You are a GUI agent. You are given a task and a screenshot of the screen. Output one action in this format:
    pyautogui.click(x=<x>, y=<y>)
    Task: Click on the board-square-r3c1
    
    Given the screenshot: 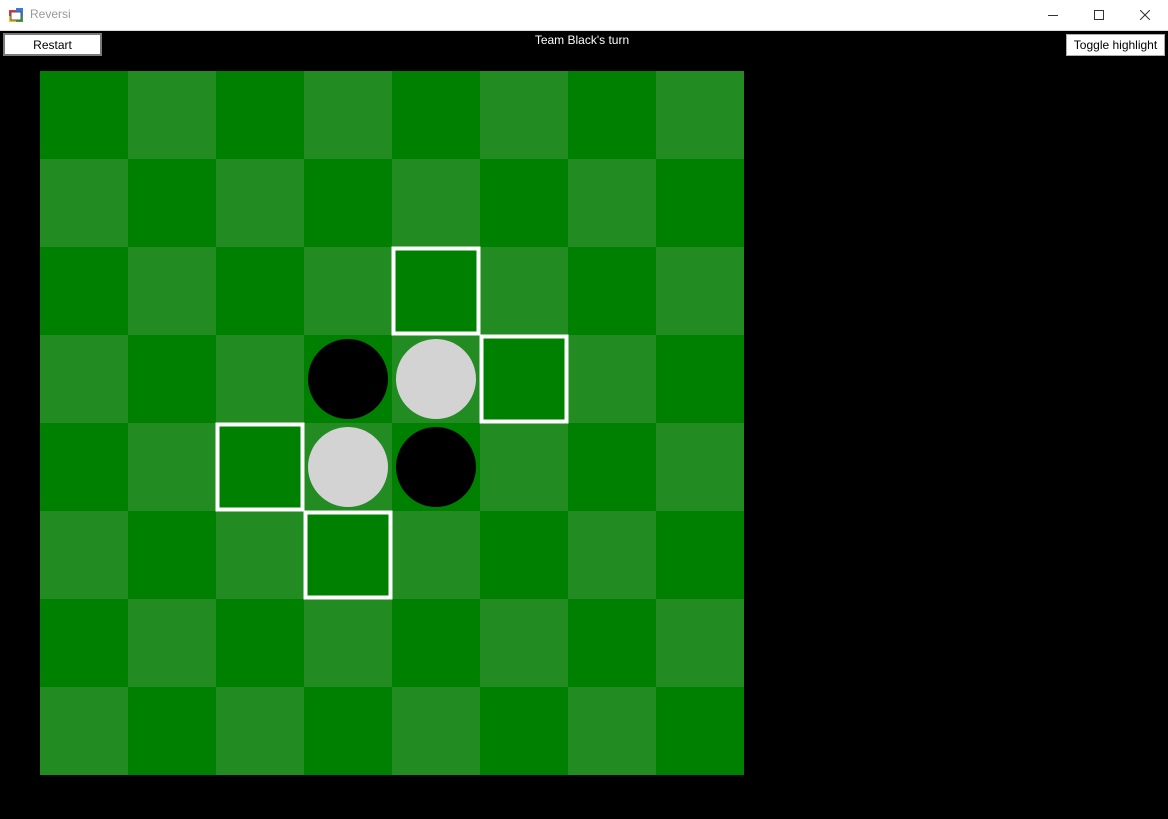 What is the action you would take?
    pyautogui.click(x=172, y=379)
    